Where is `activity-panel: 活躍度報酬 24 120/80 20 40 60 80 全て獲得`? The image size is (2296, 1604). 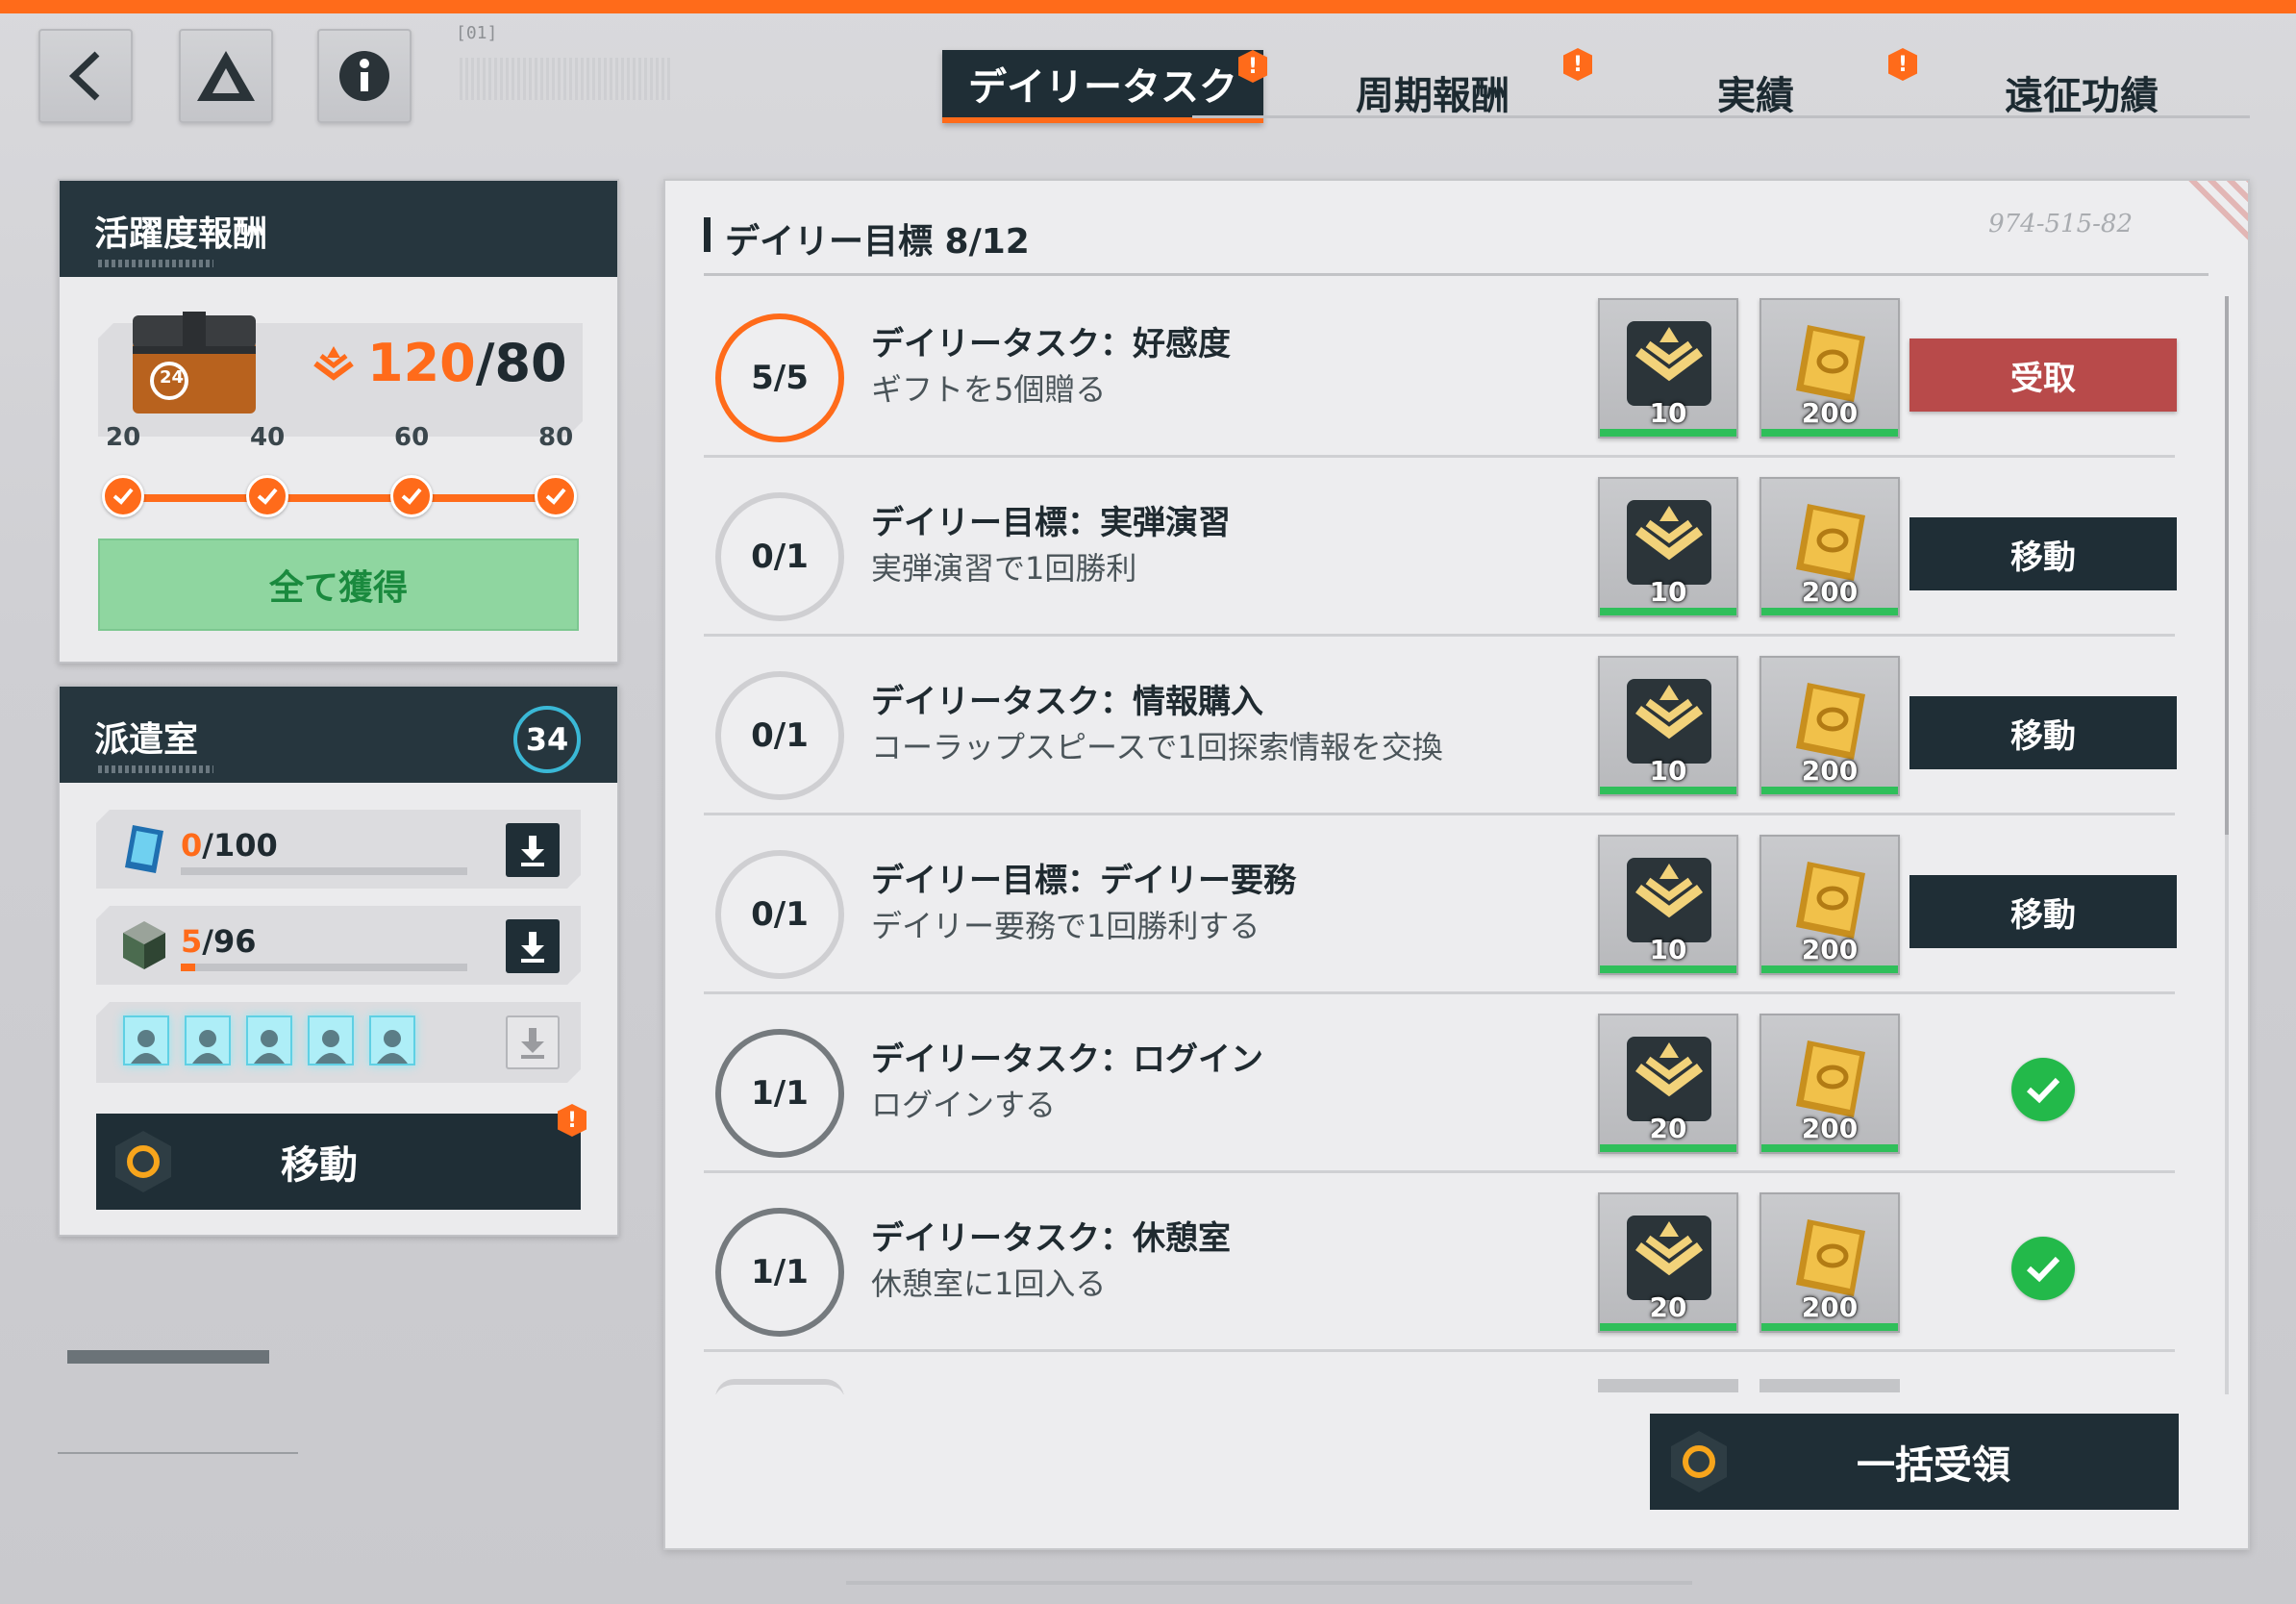 activity-panel: 活躍度報酬 24 120/80 20 40 60 80 全て獲得 is located at coordinates (338, 421).